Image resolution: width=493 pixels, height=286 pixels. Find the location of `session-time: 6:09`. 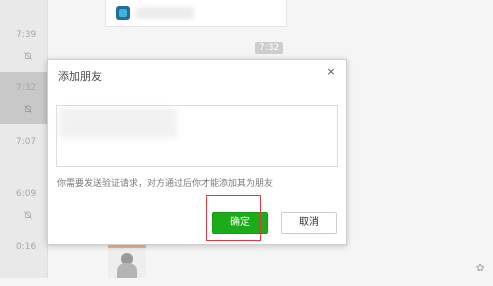

session-time: 6:09 is located at coordinates (26, 194).